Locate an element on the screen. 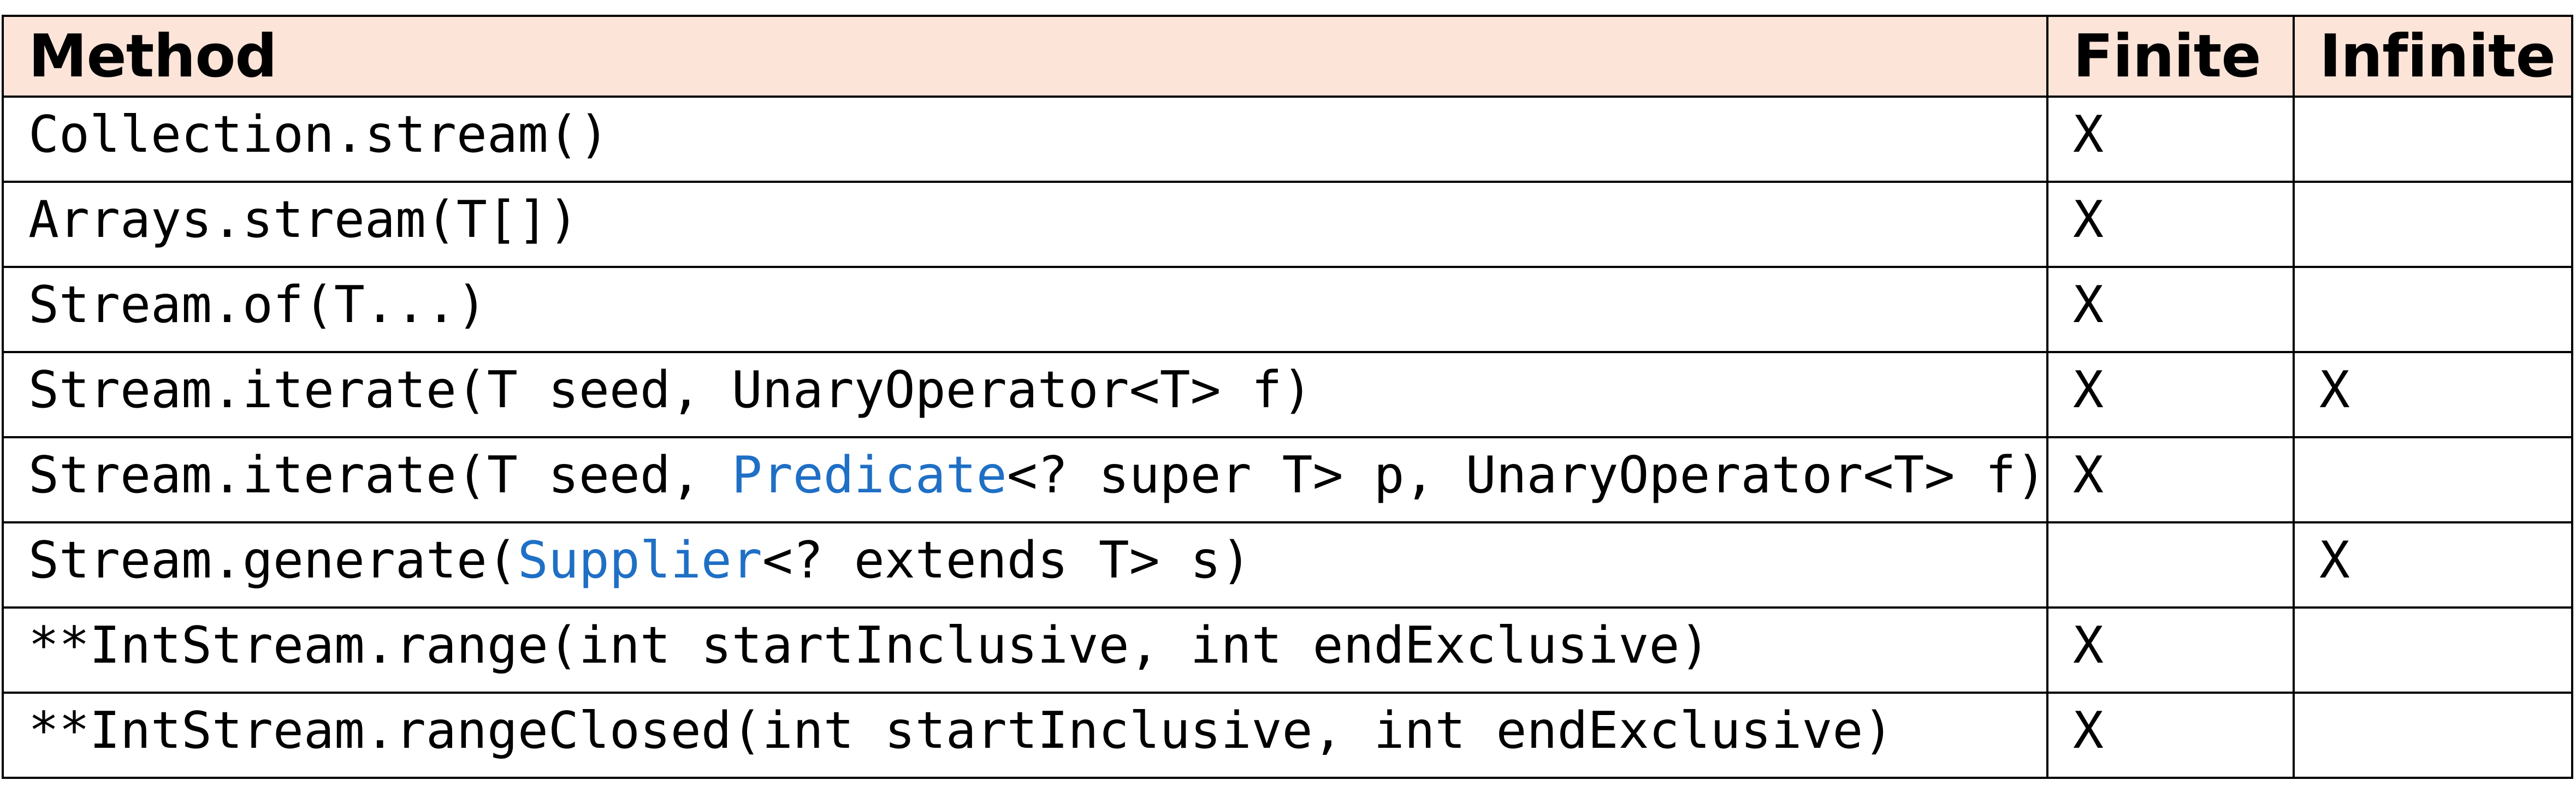 The width and height of the screenshot is (2576, 786). supplier-link: Supplier is located at coordinates (640, 560).